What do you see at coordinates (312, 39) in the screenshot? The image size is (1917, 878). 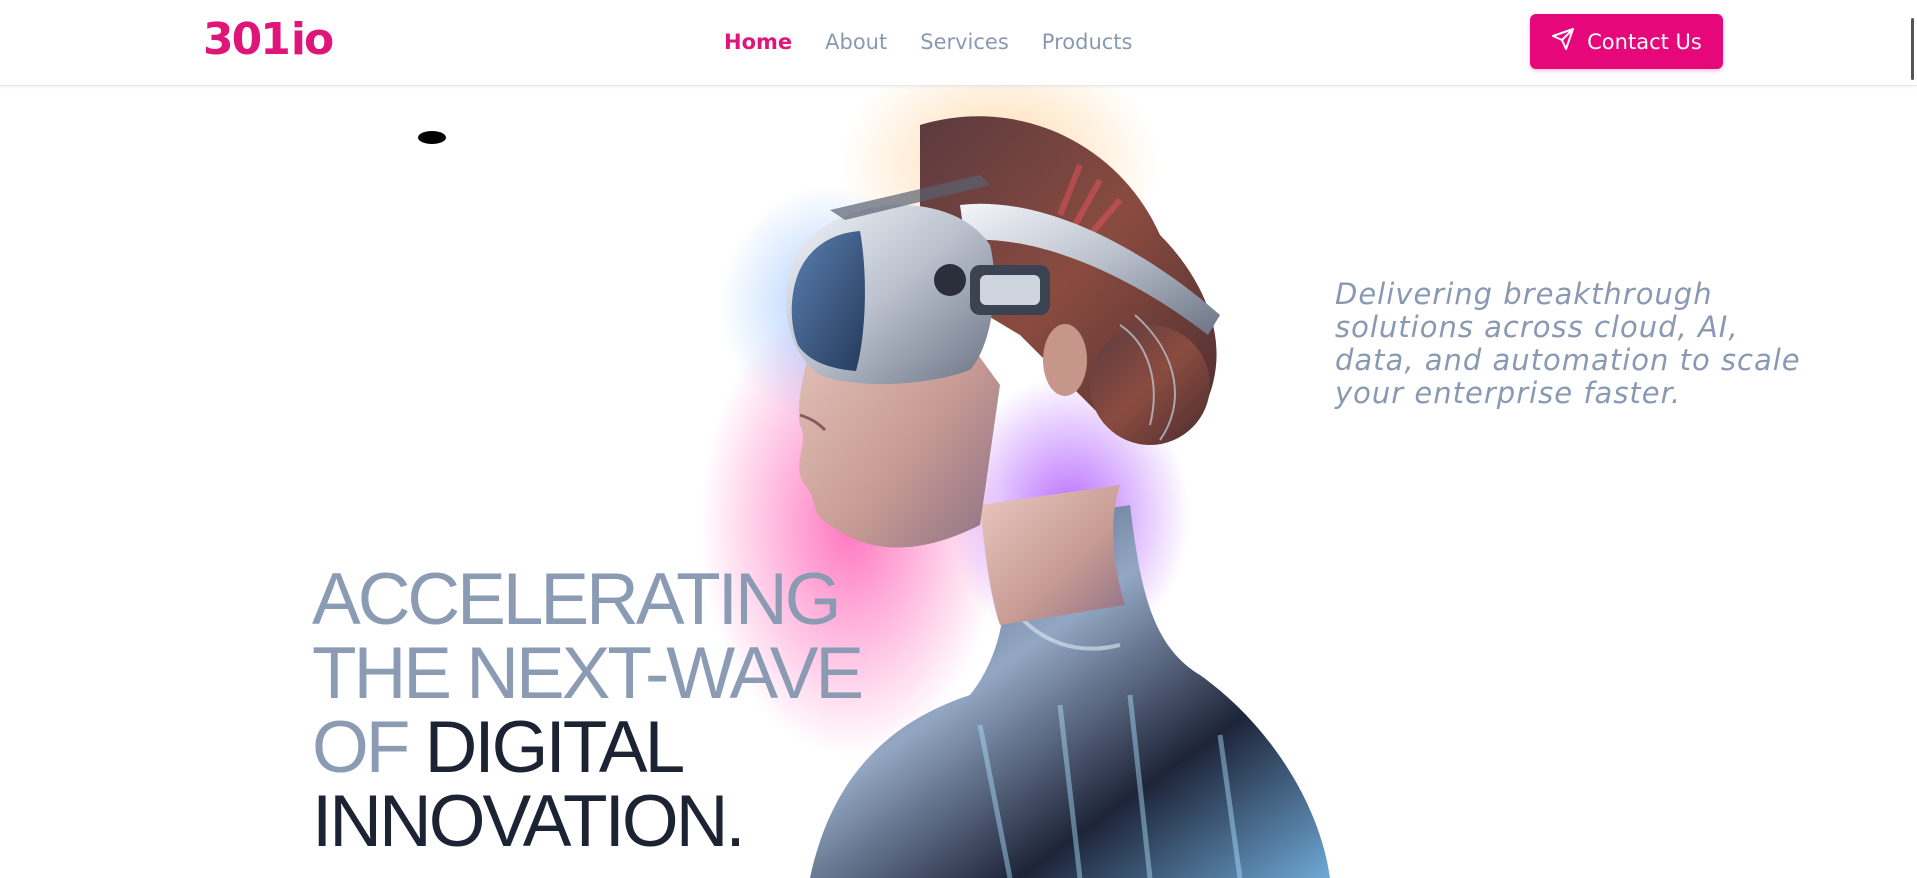 I see `logo-suffix: io` at bounding box center [312, 39].